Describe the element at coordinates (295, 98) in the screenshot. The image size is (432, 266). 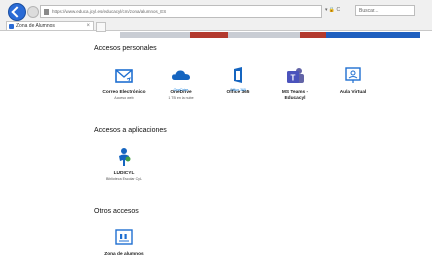
I see `item-label-line2: Educacyl` at that location.